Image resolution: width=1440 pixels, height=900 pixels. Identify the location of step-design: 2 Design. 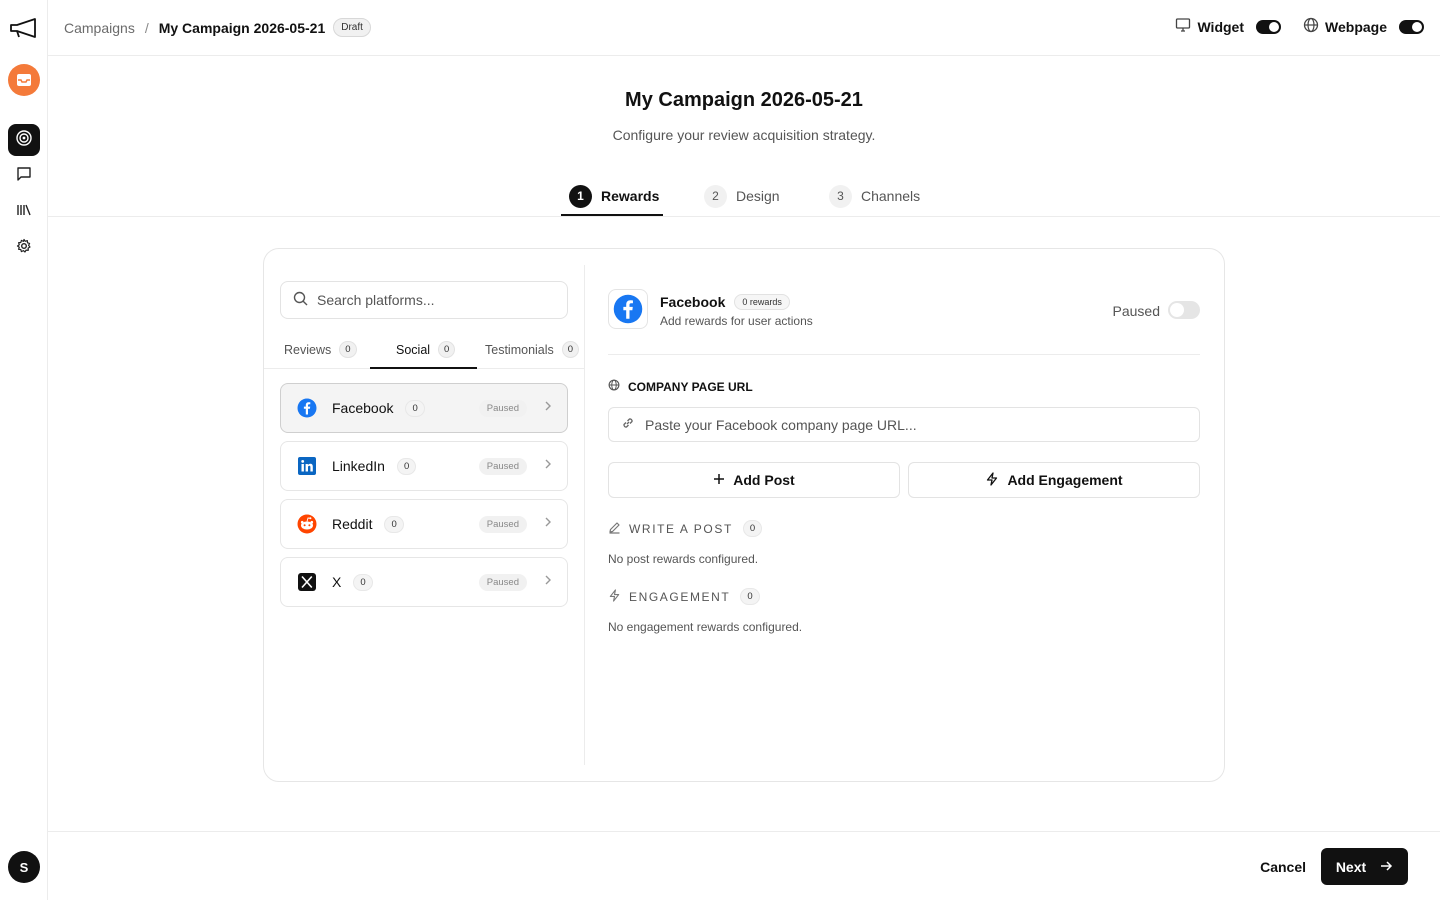
(742, 196).